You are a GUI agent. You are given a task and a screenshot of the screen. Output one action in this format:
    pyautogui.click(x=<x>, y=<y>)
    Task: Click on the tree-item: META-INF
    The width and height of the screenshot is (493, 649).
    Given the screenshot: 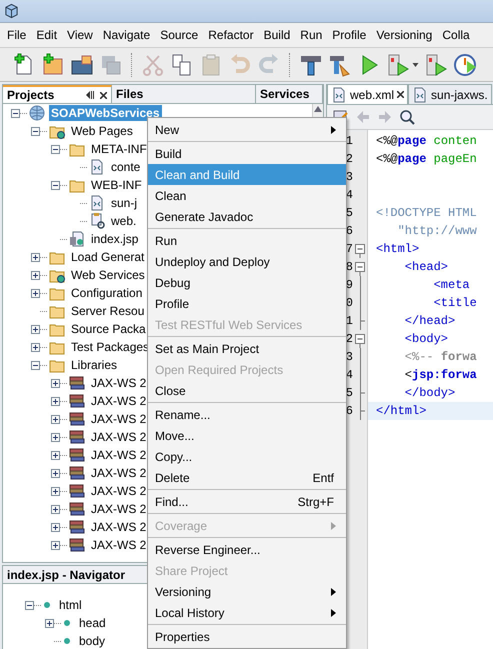 What is the action you would take?
    pyautogui.click(x=119, y=149)
    